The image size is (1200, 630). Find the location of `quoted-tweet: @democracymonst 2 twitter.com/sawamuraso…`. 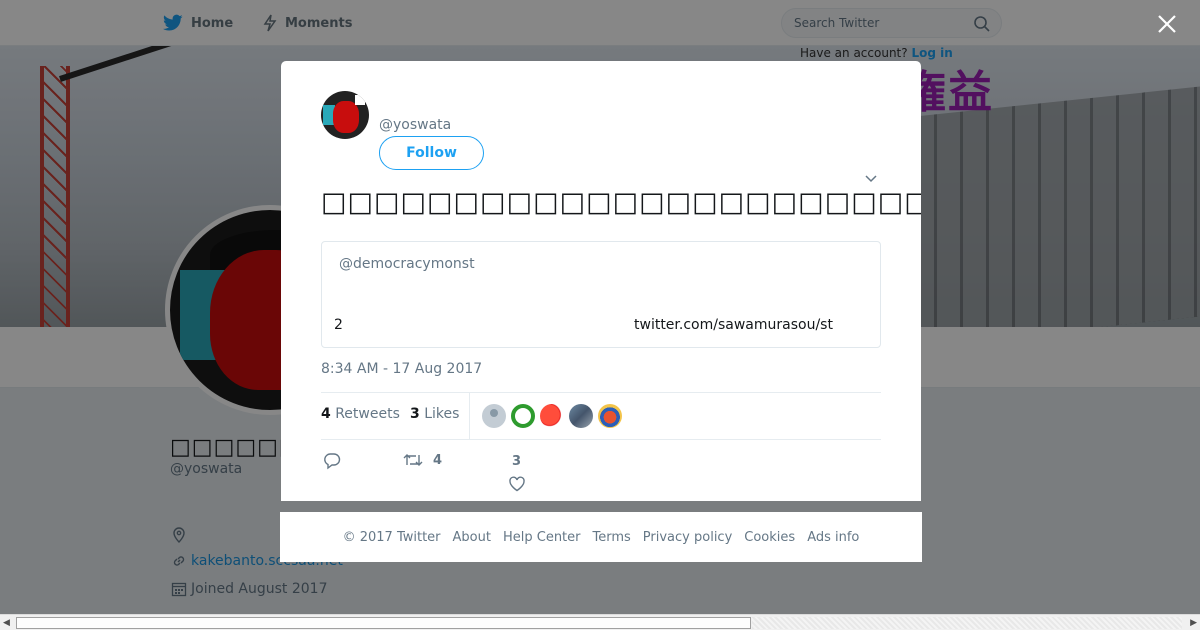

quoted-tweet: @democracymonst 2 twitter.com/sawamuraso… is located at coordinates (601, 294).